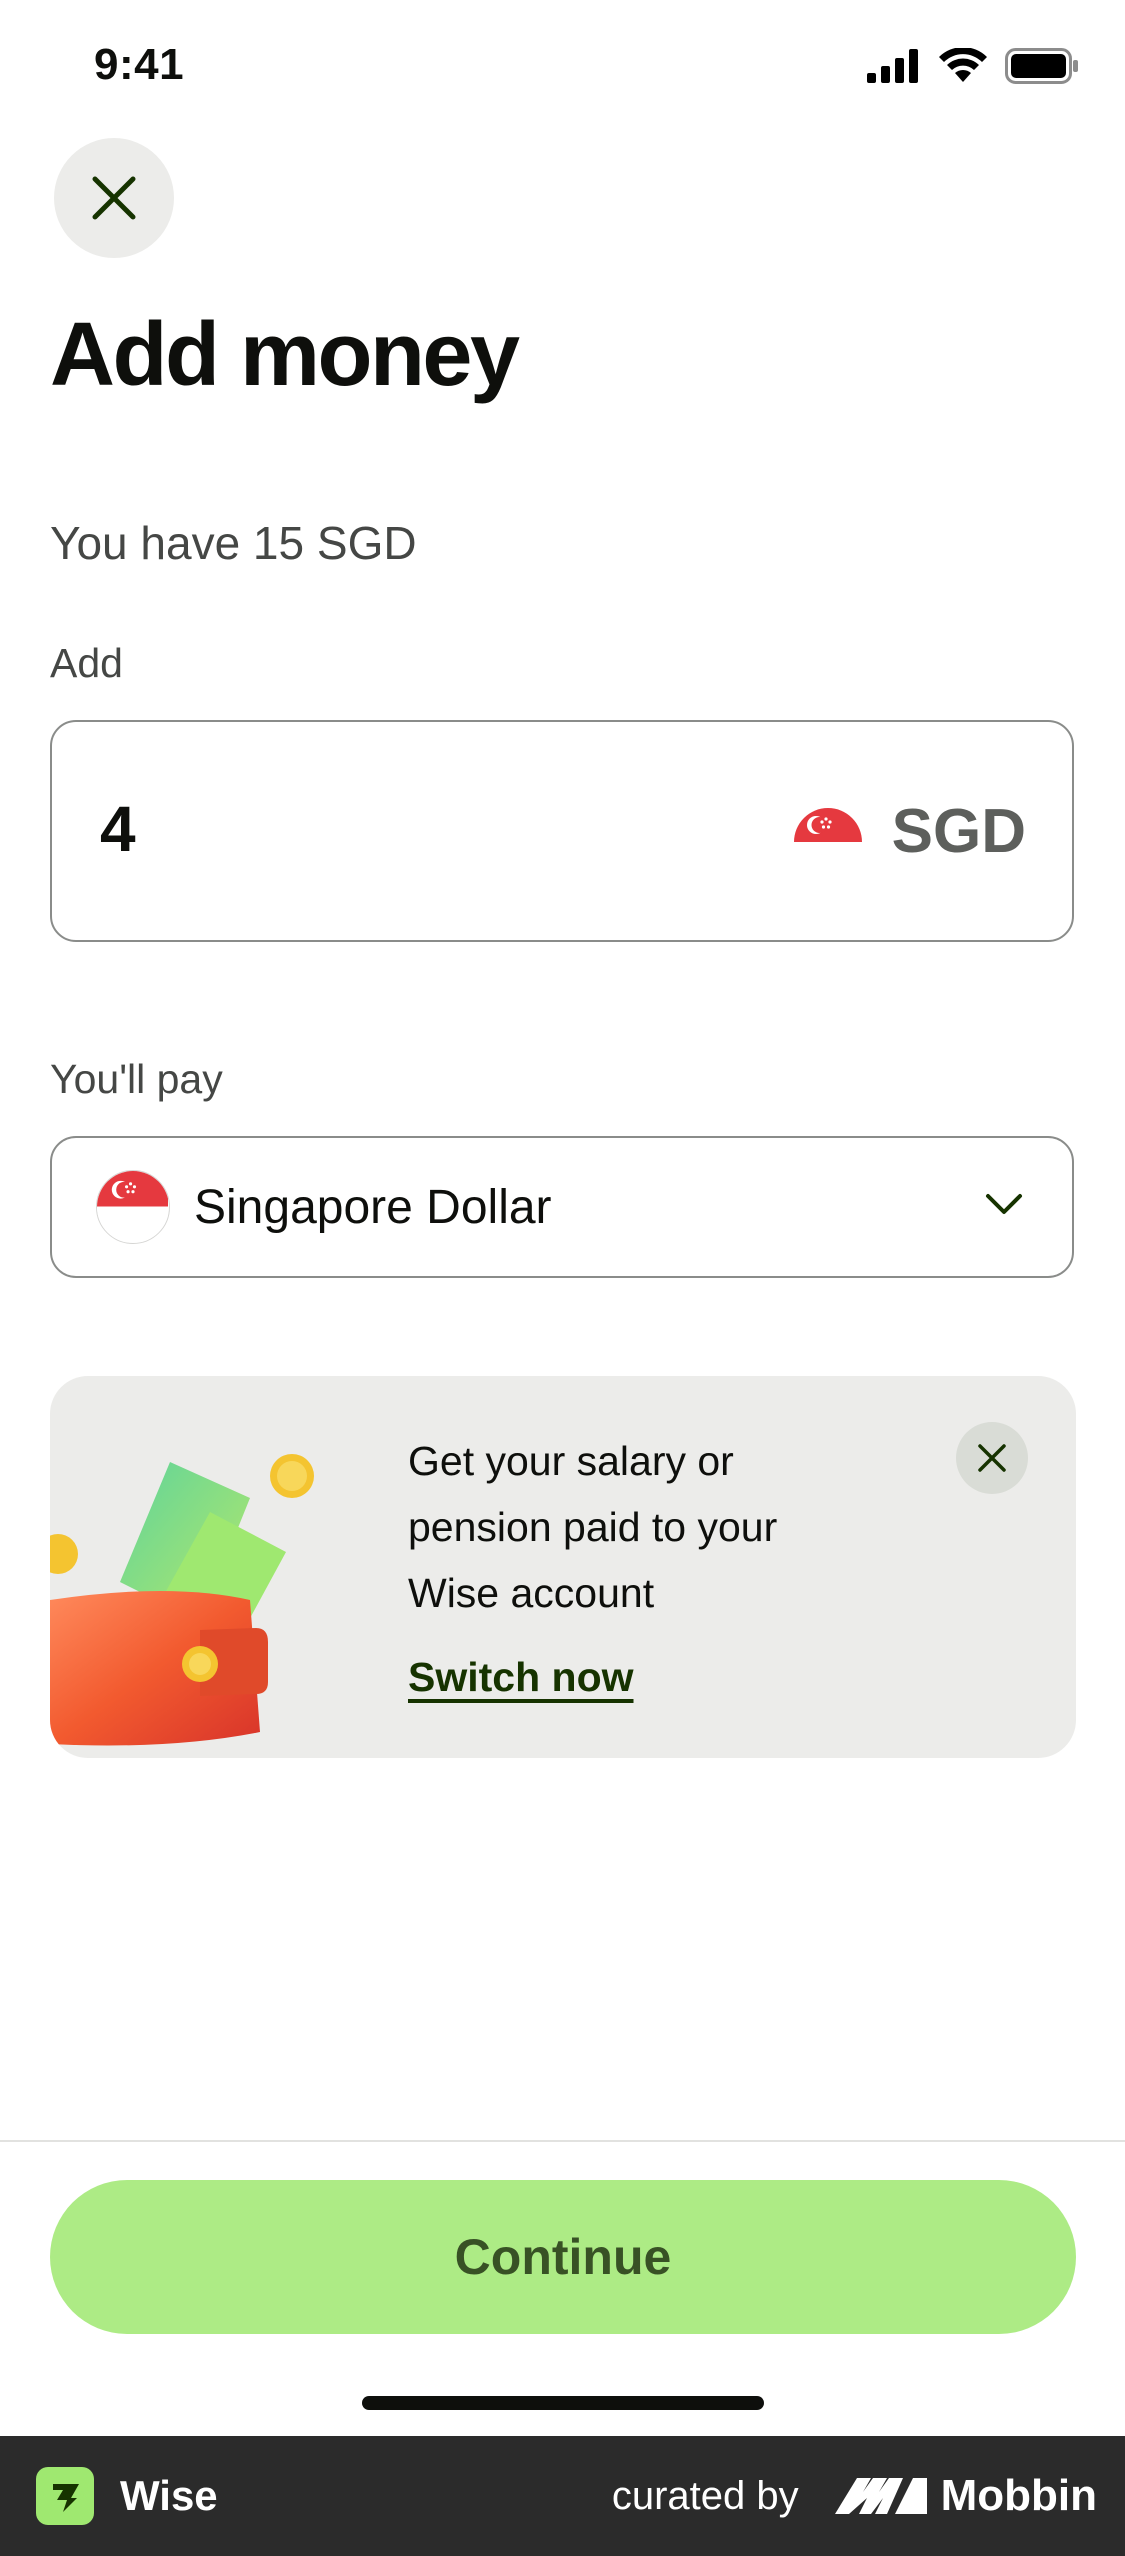  I want to click on mobbin-logo: Mobbin, so click(965, 2496).